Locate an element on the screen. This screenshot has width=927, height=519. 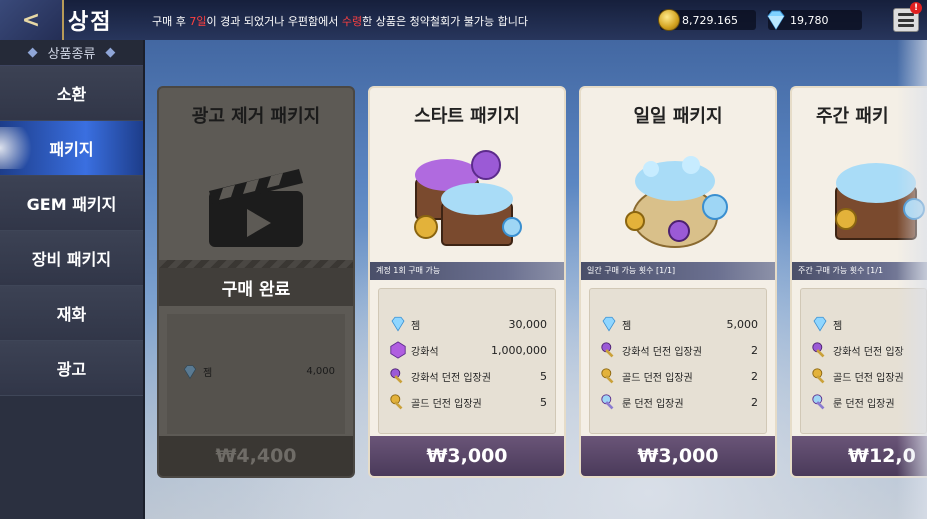
back-button: < is located at coordinates (32, 20).